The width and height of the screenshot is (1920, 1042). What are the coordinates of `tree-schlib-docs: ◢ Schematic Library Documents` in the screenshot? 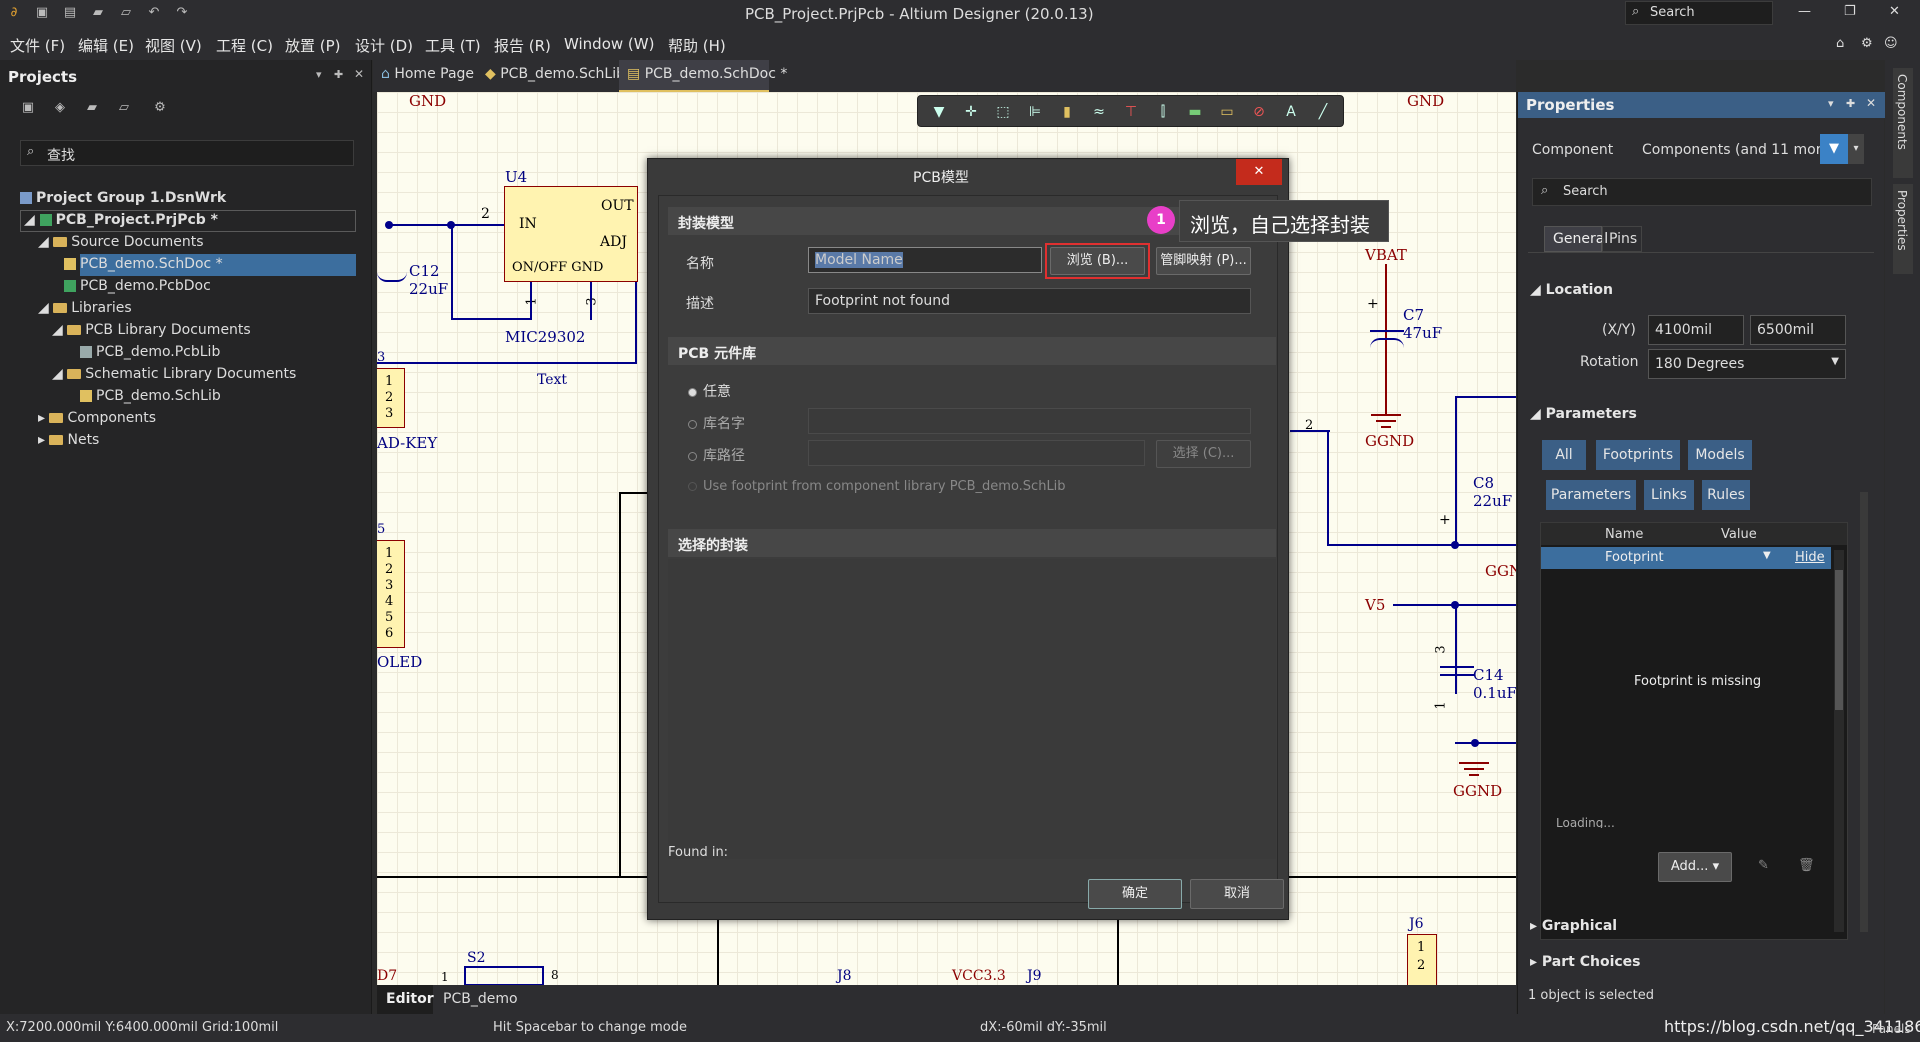 It's located at (174, 374).